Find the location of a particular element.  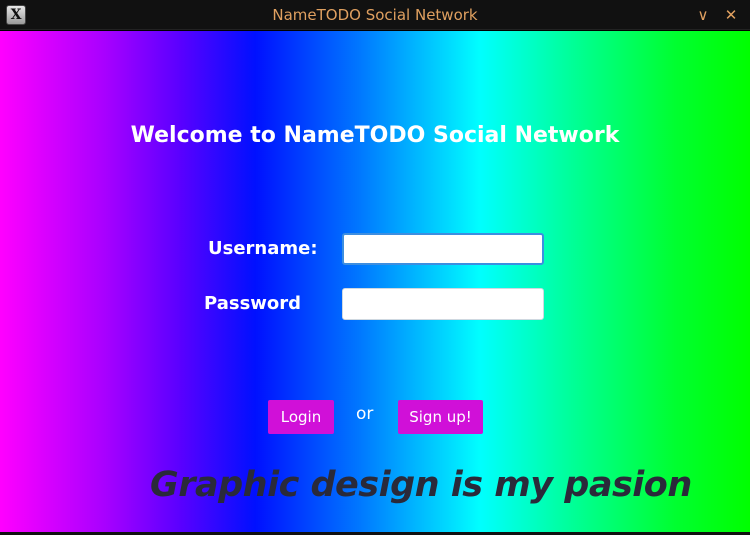

username-input is located at coordinates (443, 249).